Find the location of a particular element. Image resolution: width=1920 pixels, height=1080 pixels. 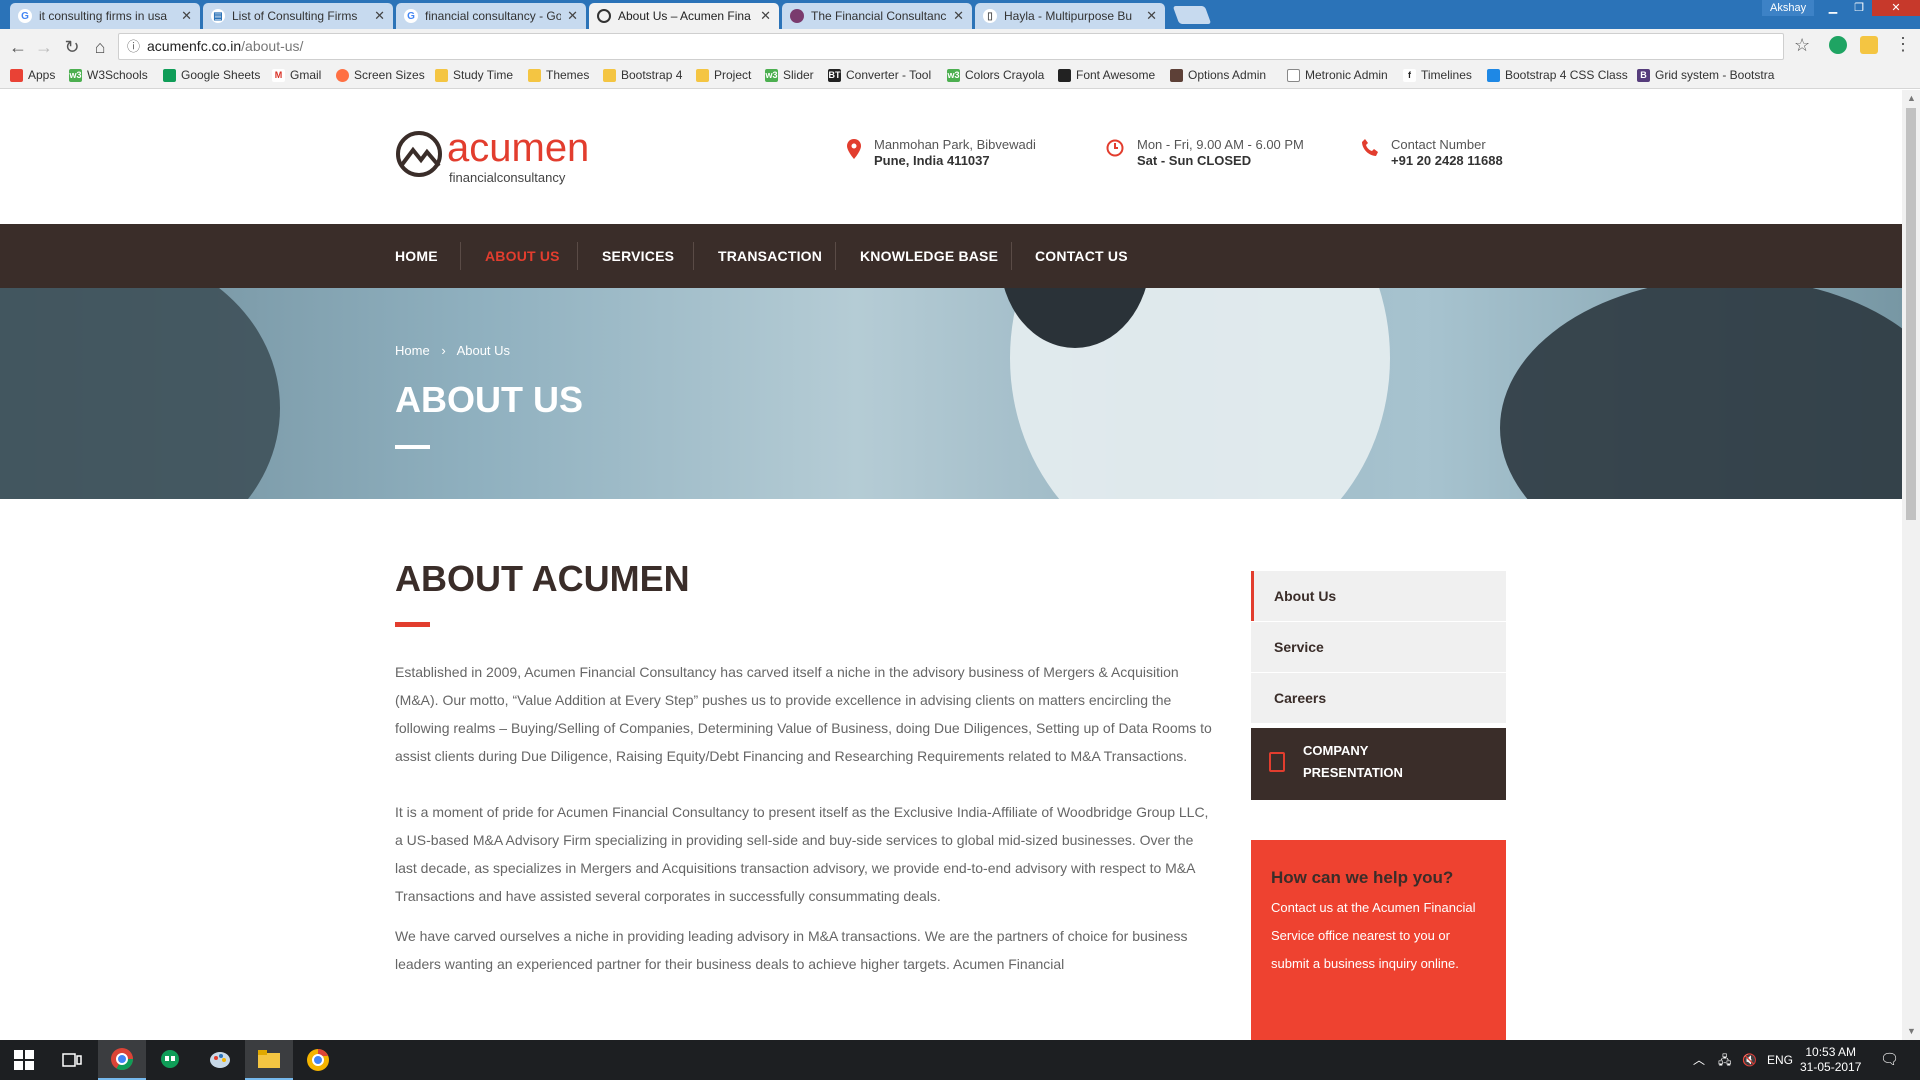

hero-figure-right is located at coordinates (1701, 393).